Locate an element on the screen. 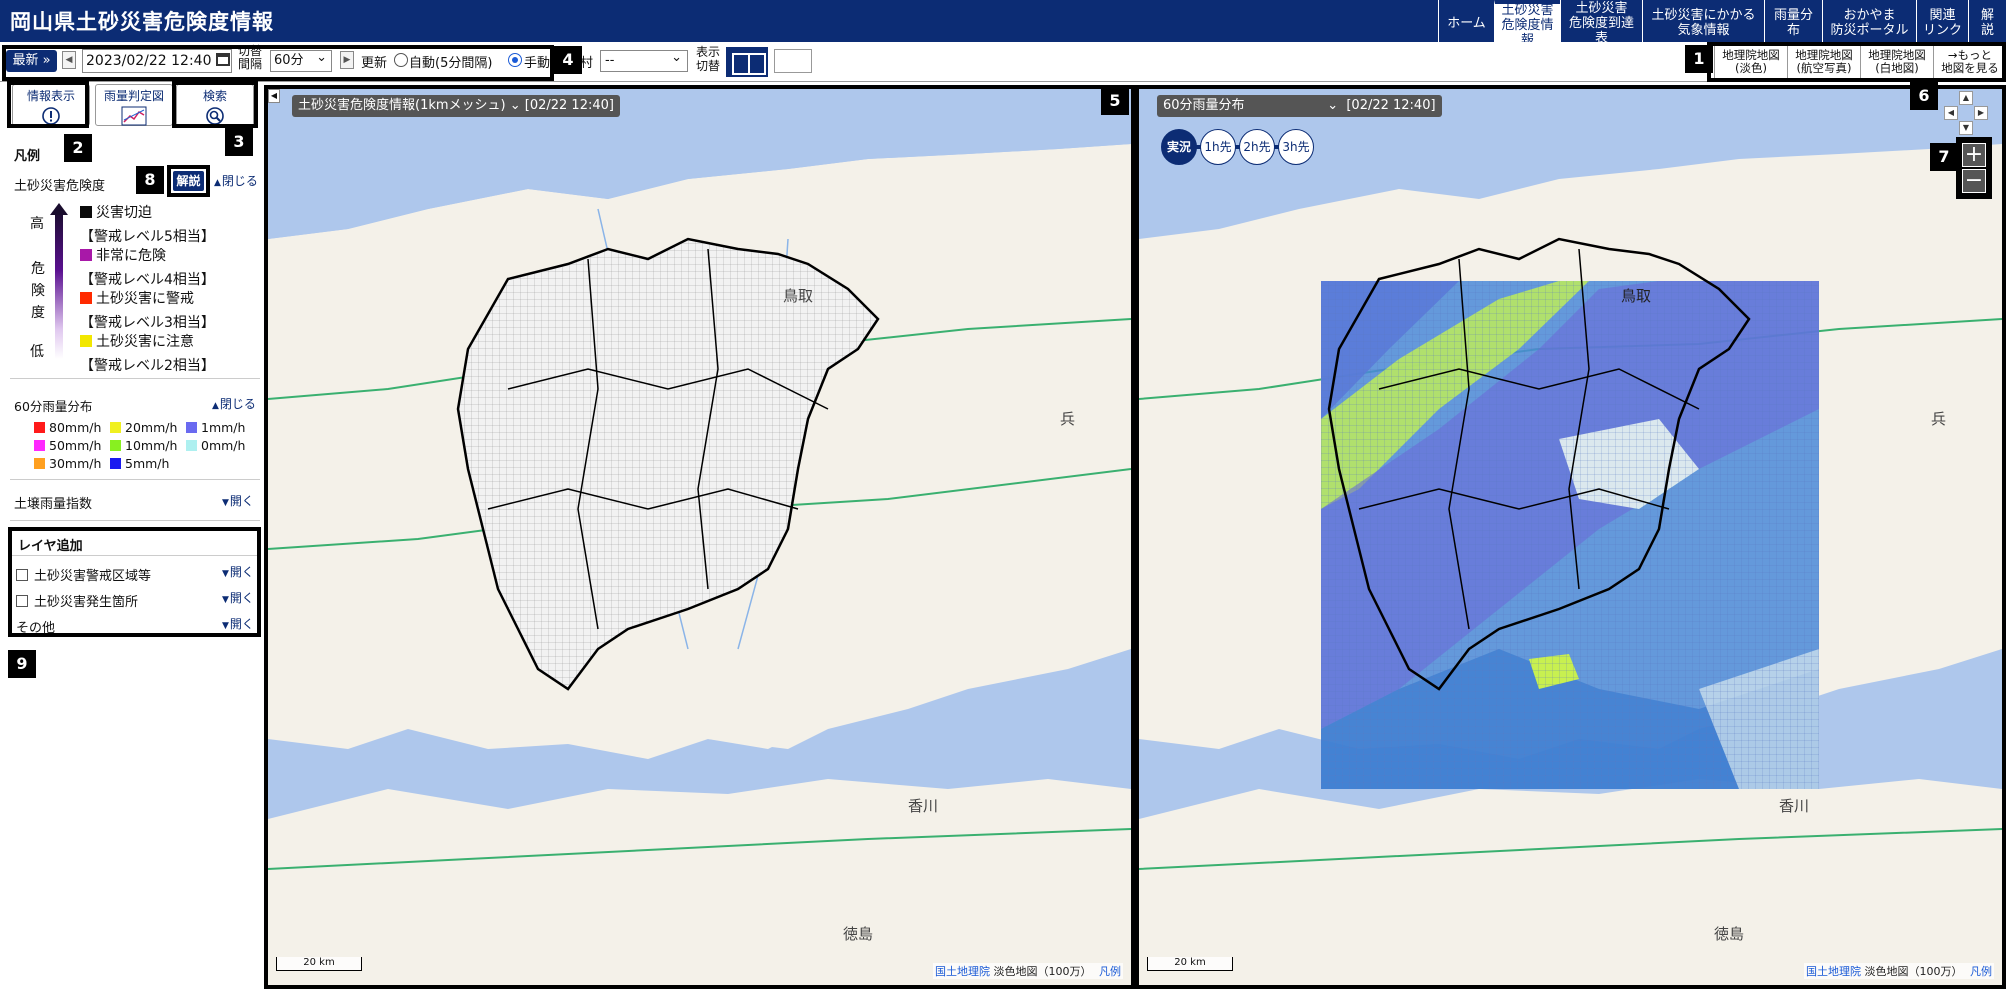 The image size is (2006, 990). layer-disaster-sites-open-link: 開く is located at coordinates (238, 597).